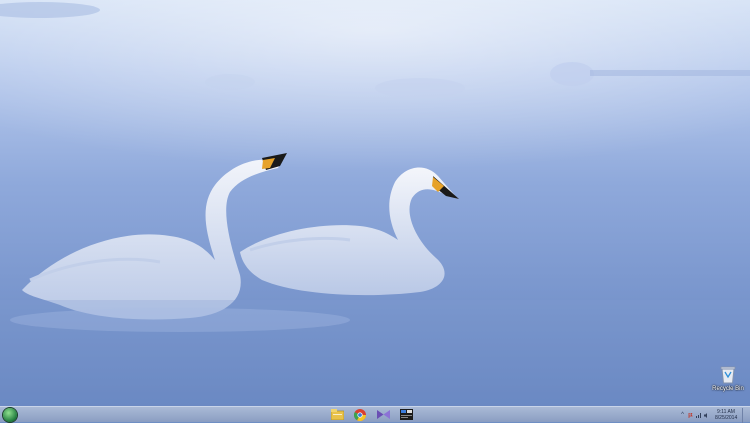  I want to click on volume-icon, so click(706, 415).